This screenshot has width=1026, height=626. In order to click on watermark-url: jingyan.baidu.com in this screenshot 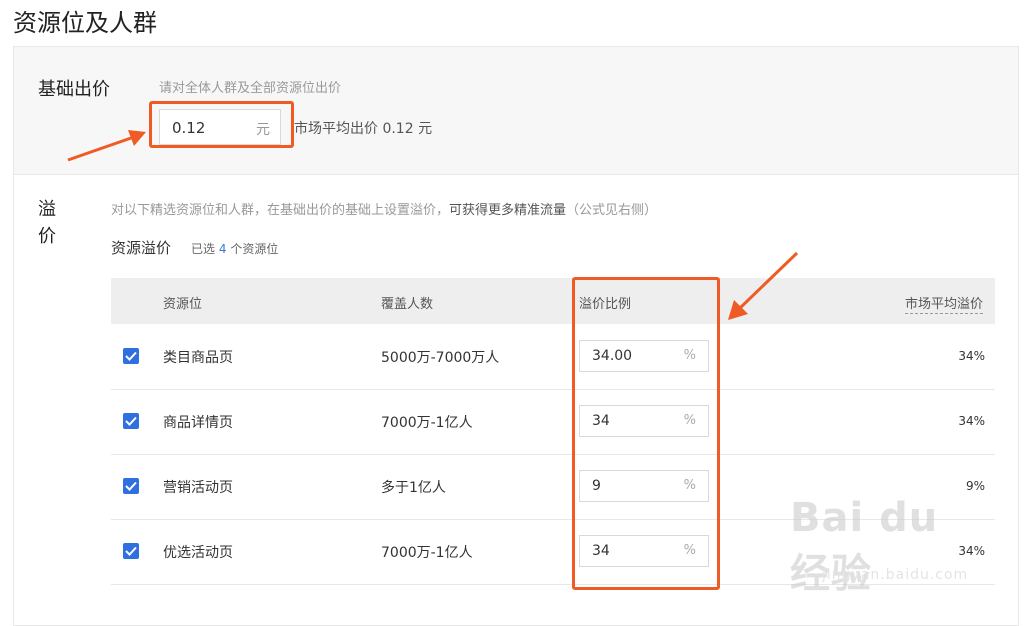, I will do `click(895, 575)`.